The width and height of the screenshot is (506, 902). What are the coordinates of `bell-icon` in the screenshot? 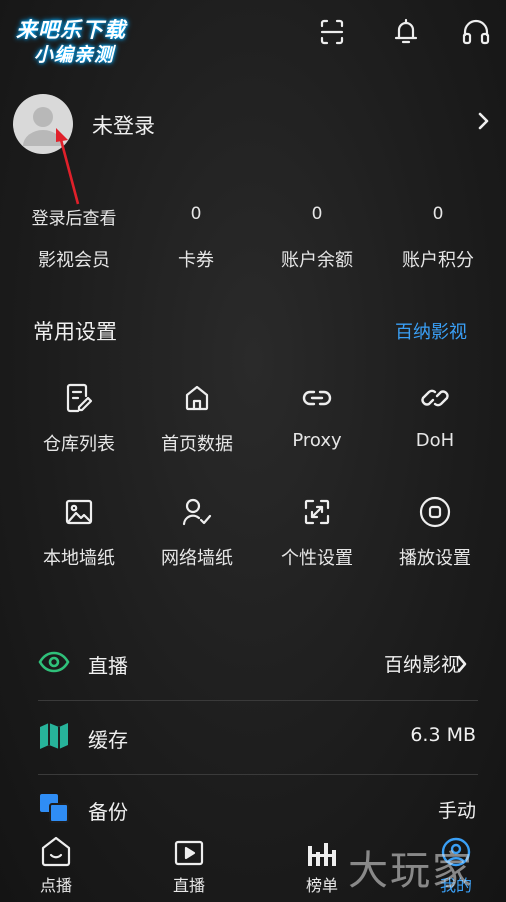 It's located at (406, 32).